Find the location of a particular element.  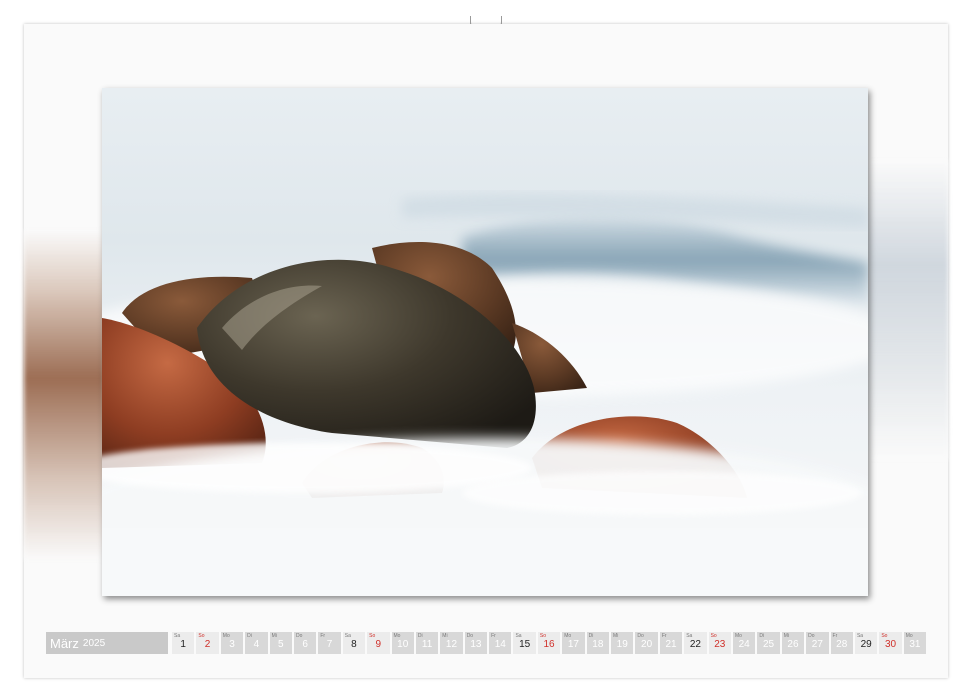

day-cell: Mo 17 is located at coordinates (573, 643).